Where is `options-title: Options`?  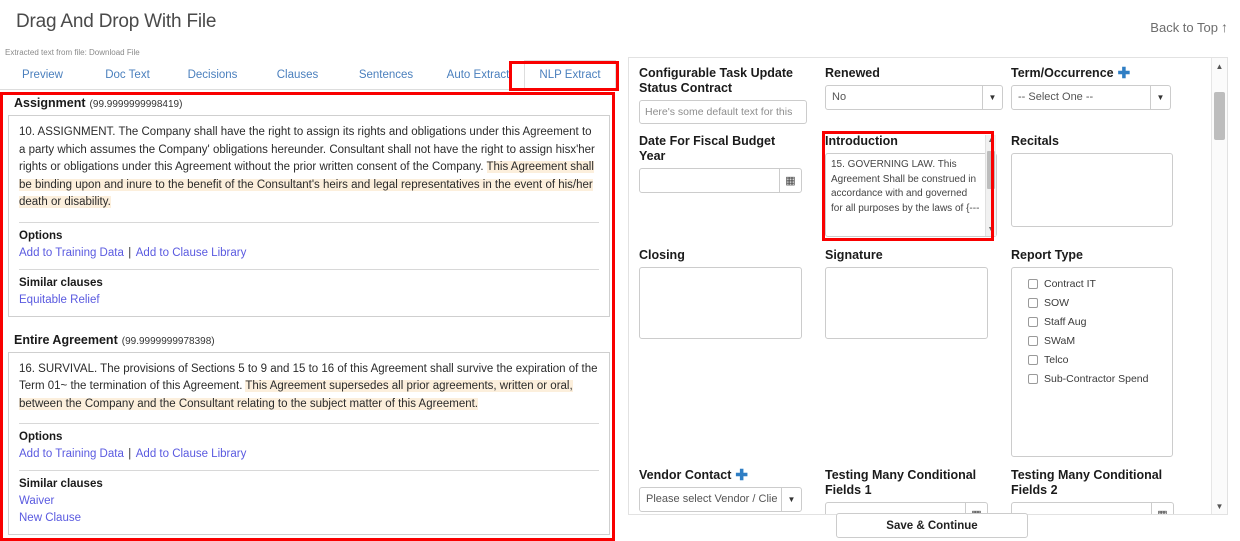 options-title: Options is located at coordinates (41, 437).